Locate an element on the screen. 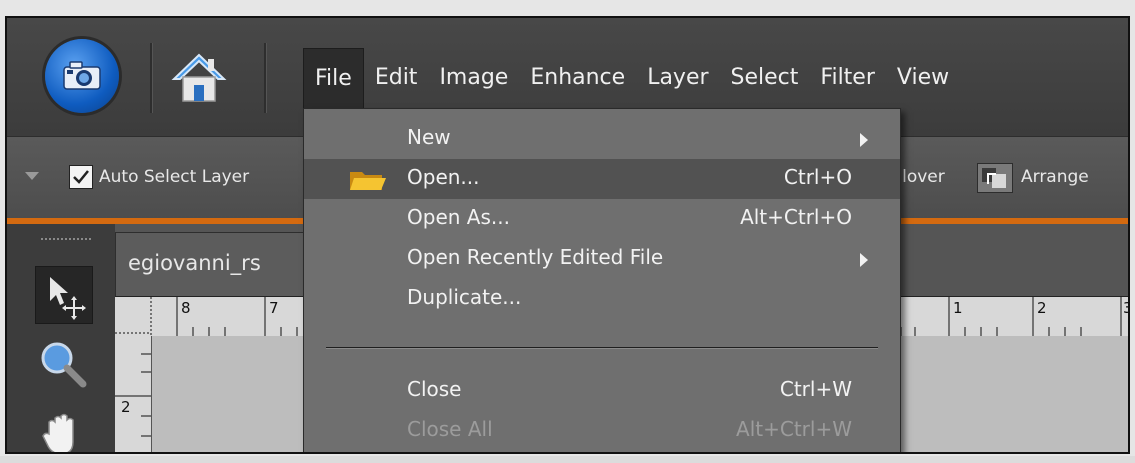 The width and height of the screenshot is (1135, 463). hand-icon is located at coordinates (58, 432).